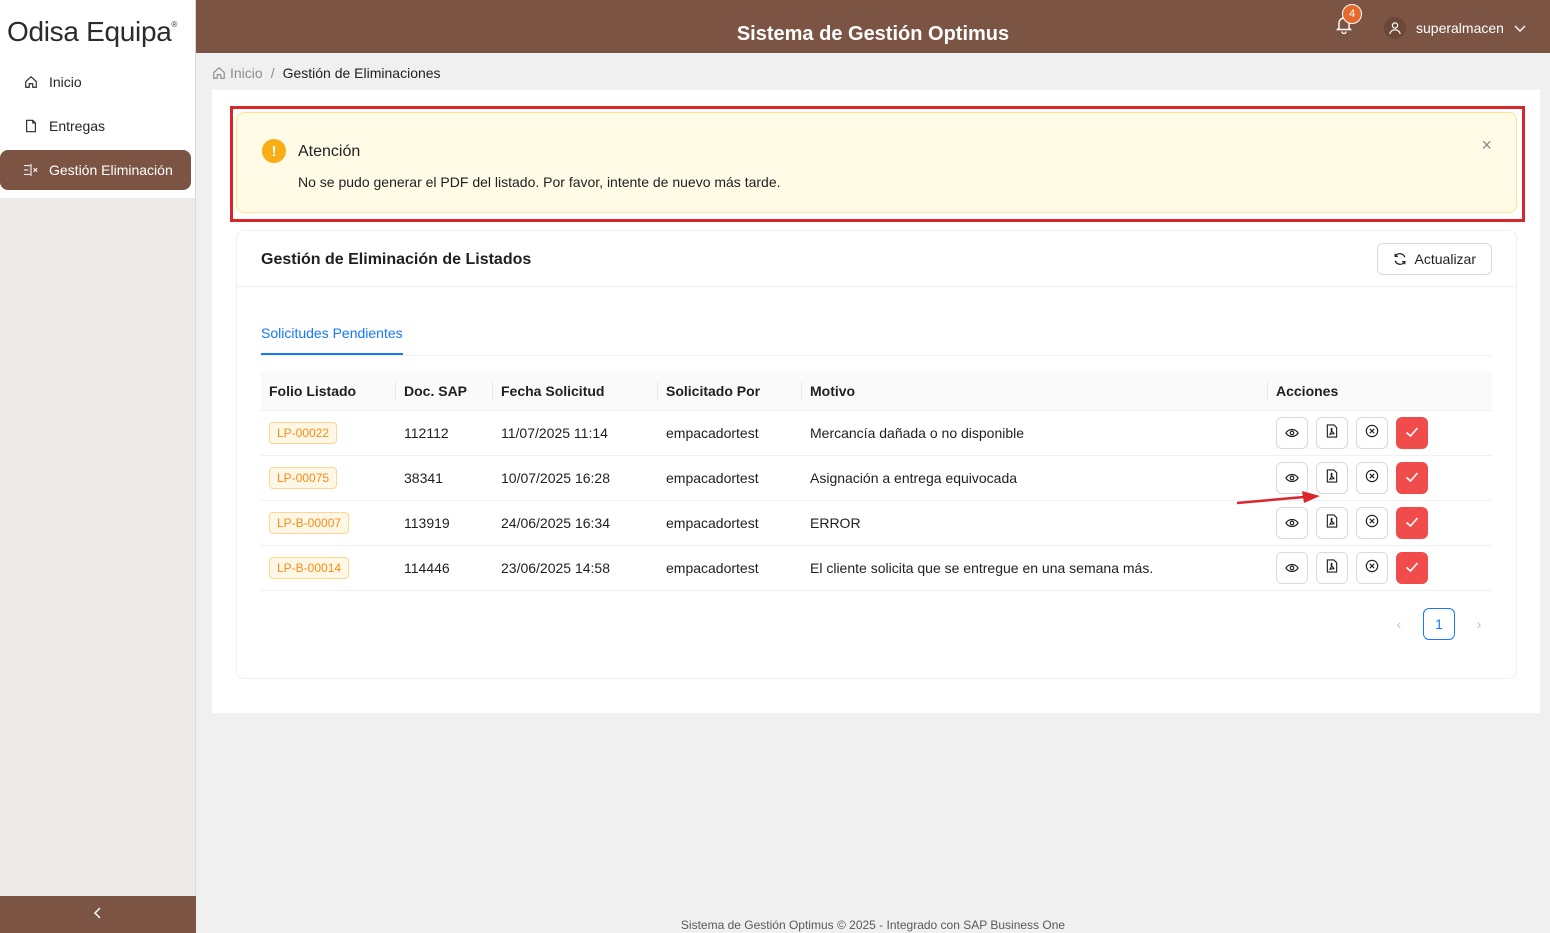 This screenshot has width=1550, height=933. Describe the element at coordinates (97, 31) in the screenshot. I see `logo: Odisa Equipa®` at that location.